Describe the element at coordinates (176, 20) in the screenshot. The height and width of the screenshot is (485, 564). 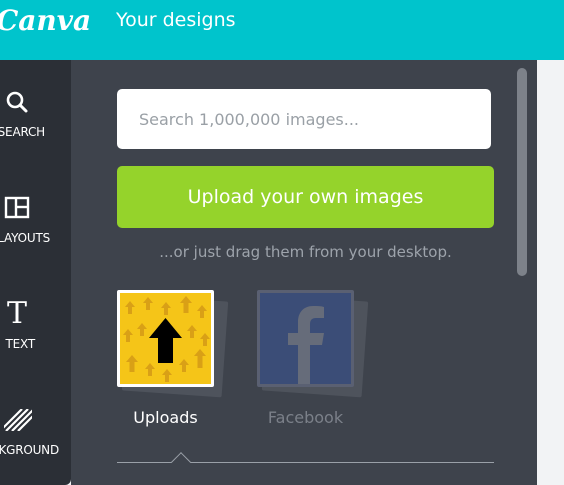
I see `page-title: Your designs` at that location.